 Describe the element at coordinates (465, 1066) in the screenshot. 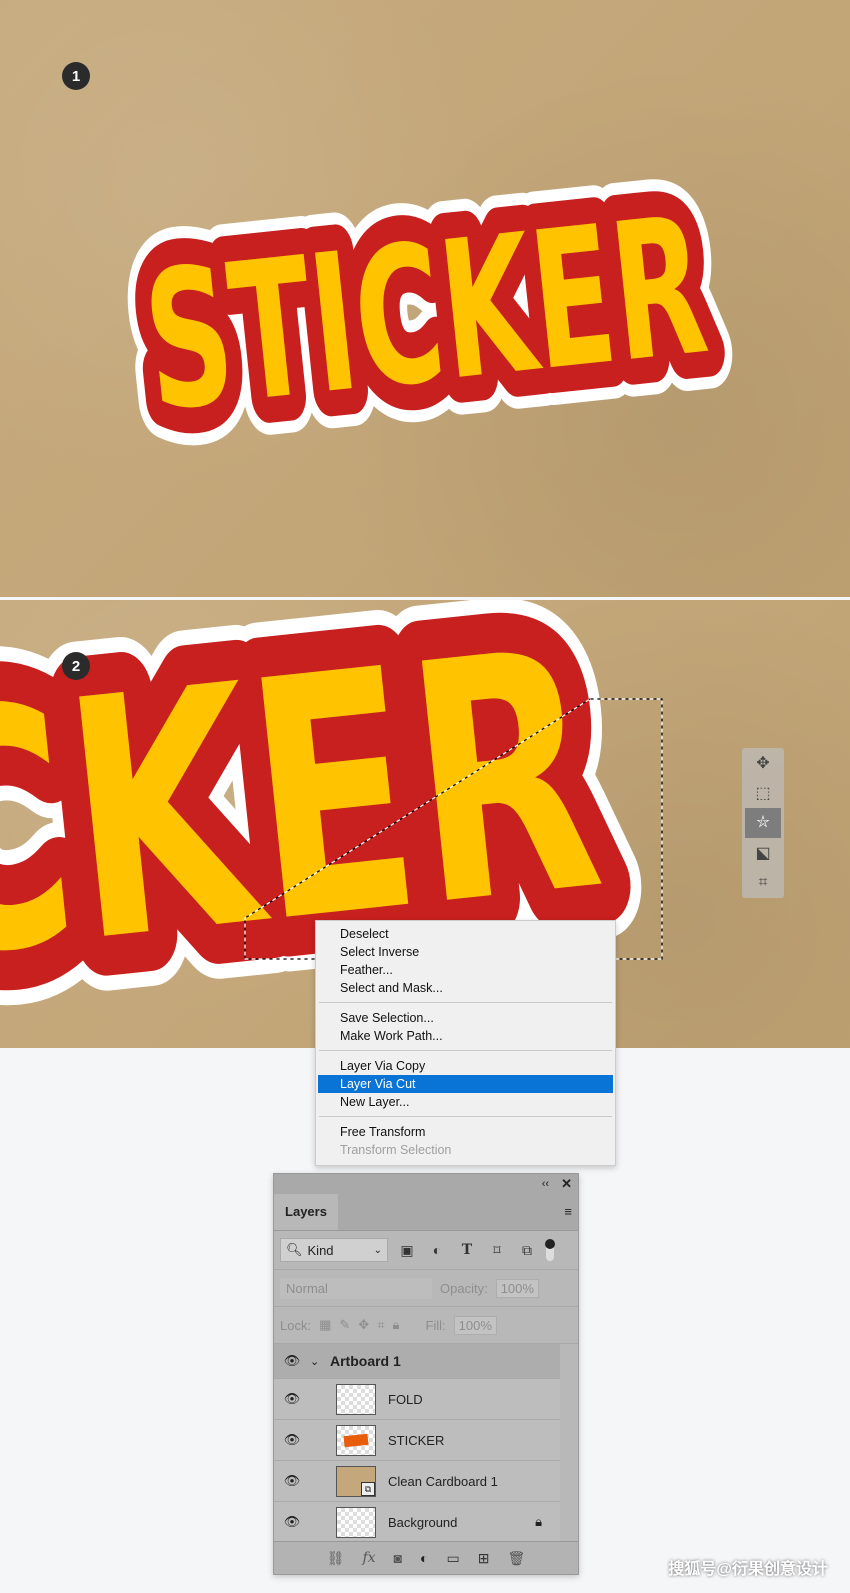

I see `menu-item-layer-via-copy: Layer Via Copy` at that location.